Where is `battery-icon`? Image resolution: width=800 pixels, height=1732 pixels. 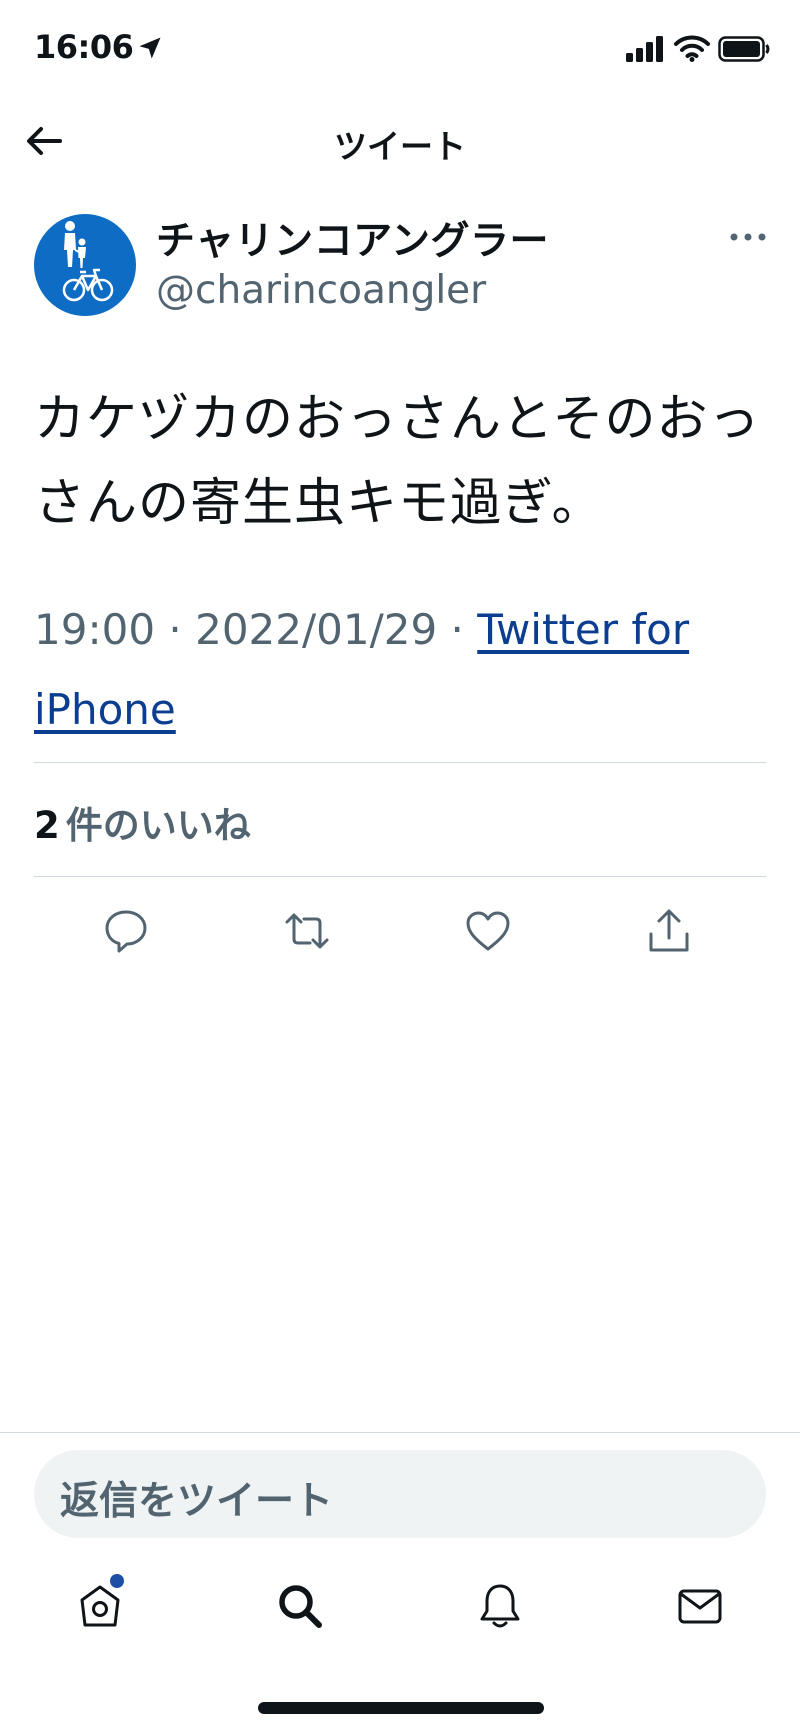
battery-icon is located at coordinates (744, 49).